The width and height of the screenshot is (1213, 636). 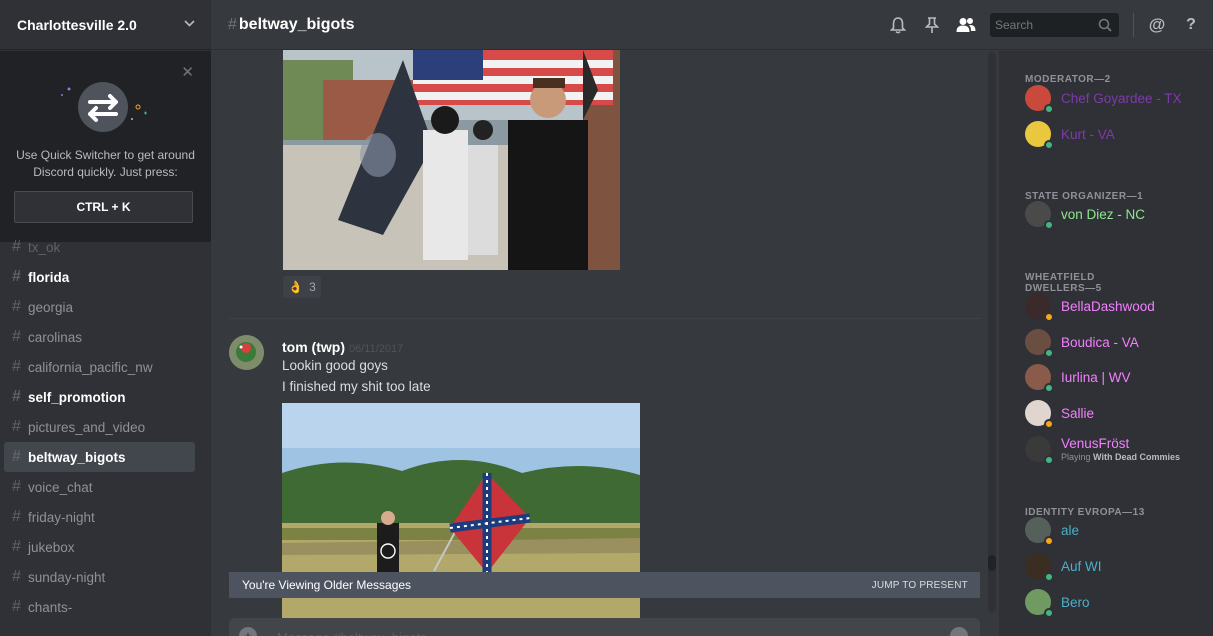 What do you see at coordinates (99, 607) in the screenshot?
I see `channel-item-chants: # chants-` at bounding box center [99, 607].